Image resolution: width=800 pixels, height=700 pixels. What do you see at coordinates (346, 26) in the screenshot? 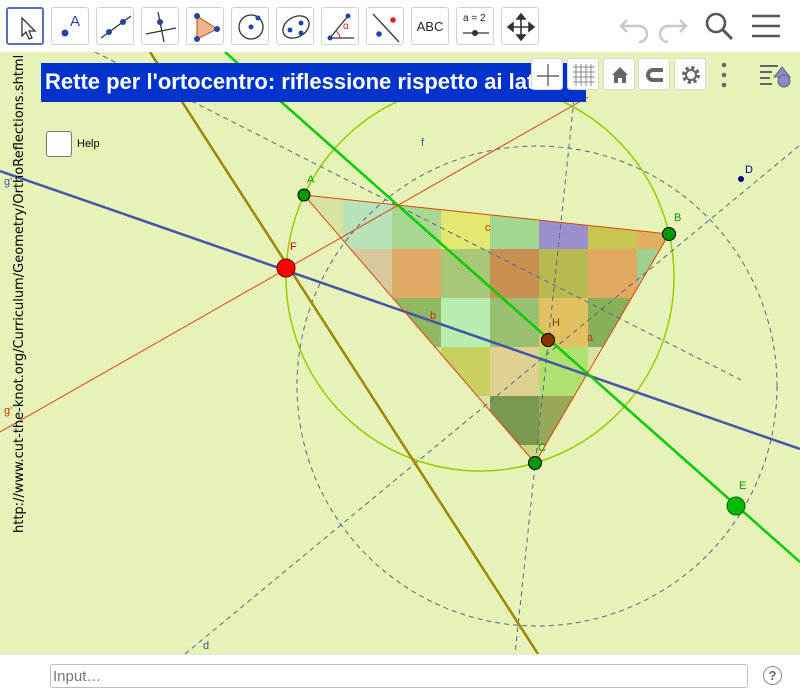
I see `angle-tool-label: α` at bounding box center [346, 26].